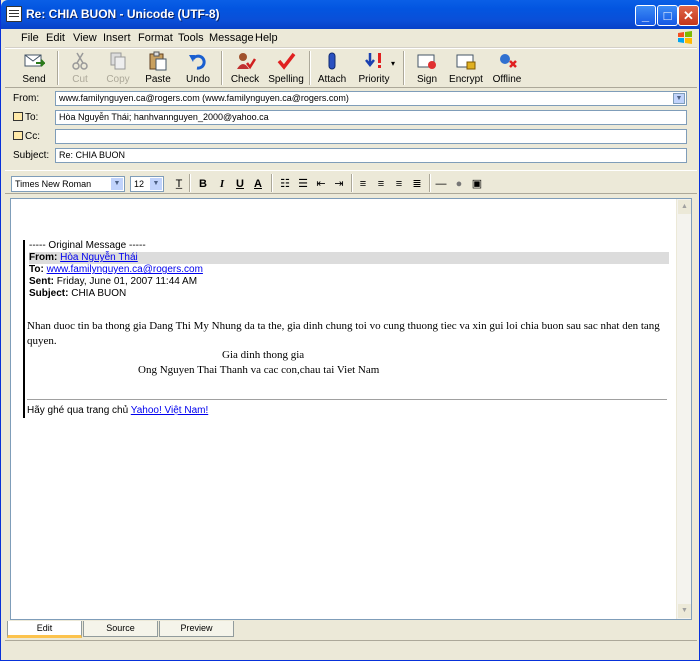 Image resolution: width=700 pixels, height=661 pixels. I want to click on align-center-icon: ≡, so click(381, 184).